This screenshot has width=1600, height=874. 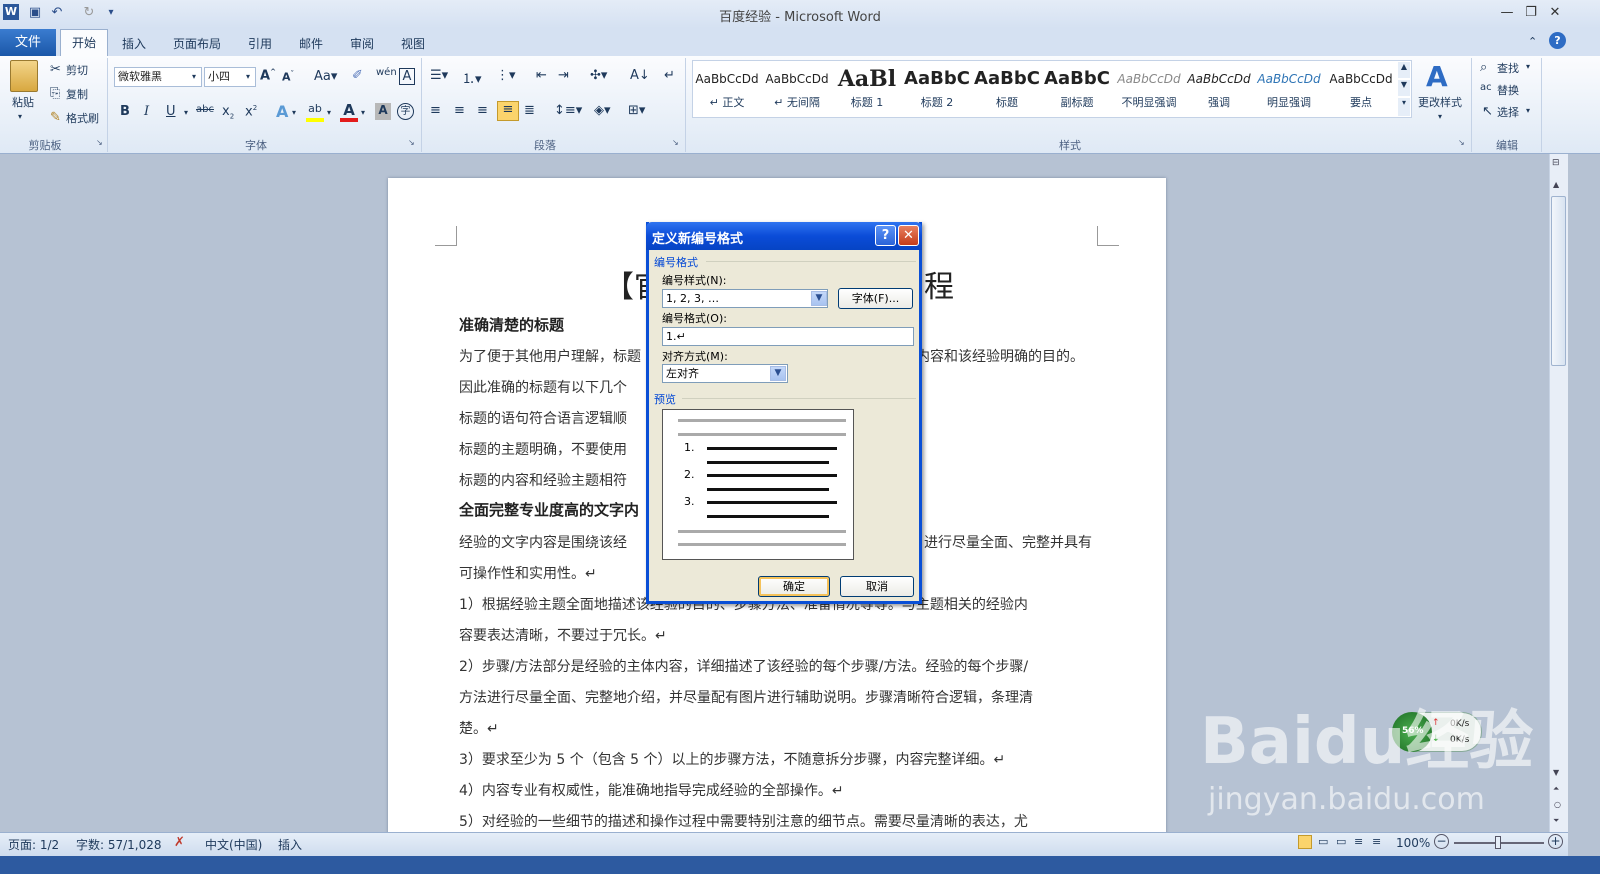 I want to click on highlight-icon: ab, so click(x=315, y=112).